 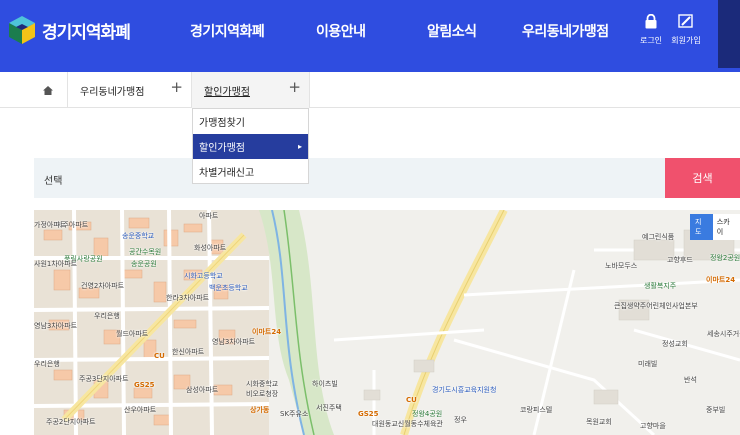 What do you see at coordinates (464, 390) in the screenshot?
I see `map-label: 경기도시흥교육지원청` at bounding box center [464, 390].